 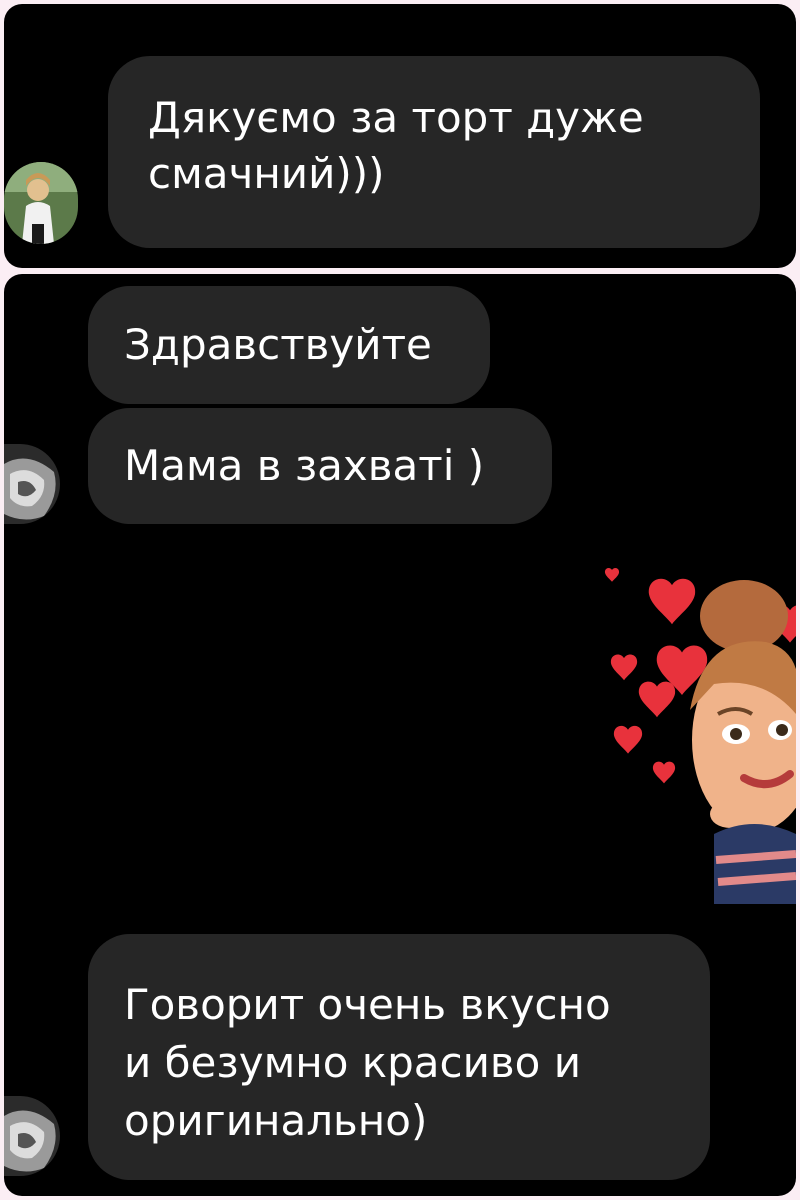 What do you see at coordinates (434, 152) in the screenshot?
I see `message-bubble-thanks: Дякуємо за торт дуже смачний)))` at bounding box center [434, 152].